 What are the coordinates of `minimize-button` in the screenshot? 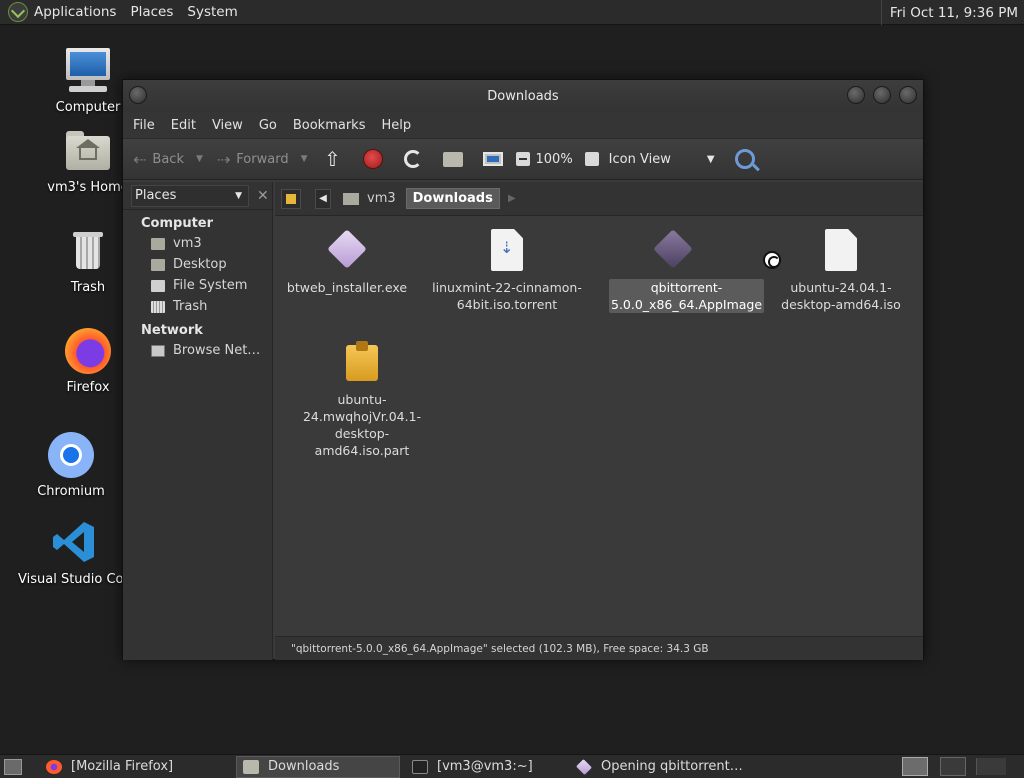 It's located at (856, 95).